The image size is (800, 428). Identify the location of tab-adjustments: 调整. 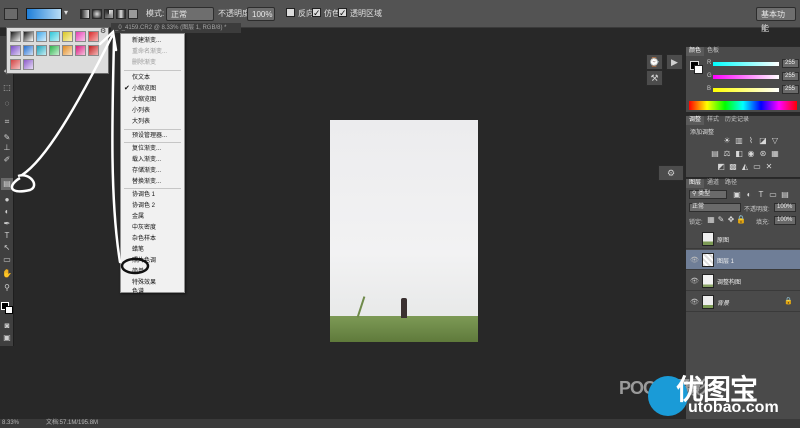
(695, 120).